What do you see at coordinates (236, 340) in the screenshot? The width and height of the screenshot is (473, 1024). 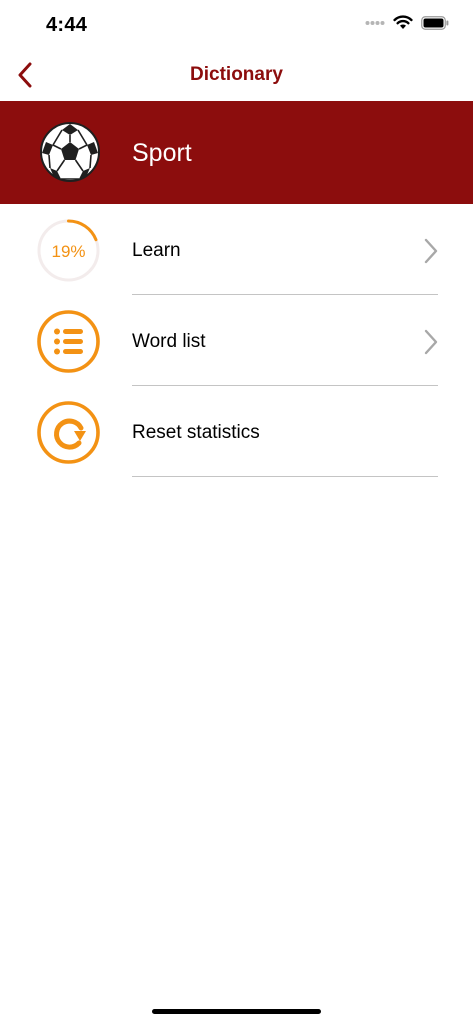 I see `word-list-row: Word list` at bounding box center [236, 340].